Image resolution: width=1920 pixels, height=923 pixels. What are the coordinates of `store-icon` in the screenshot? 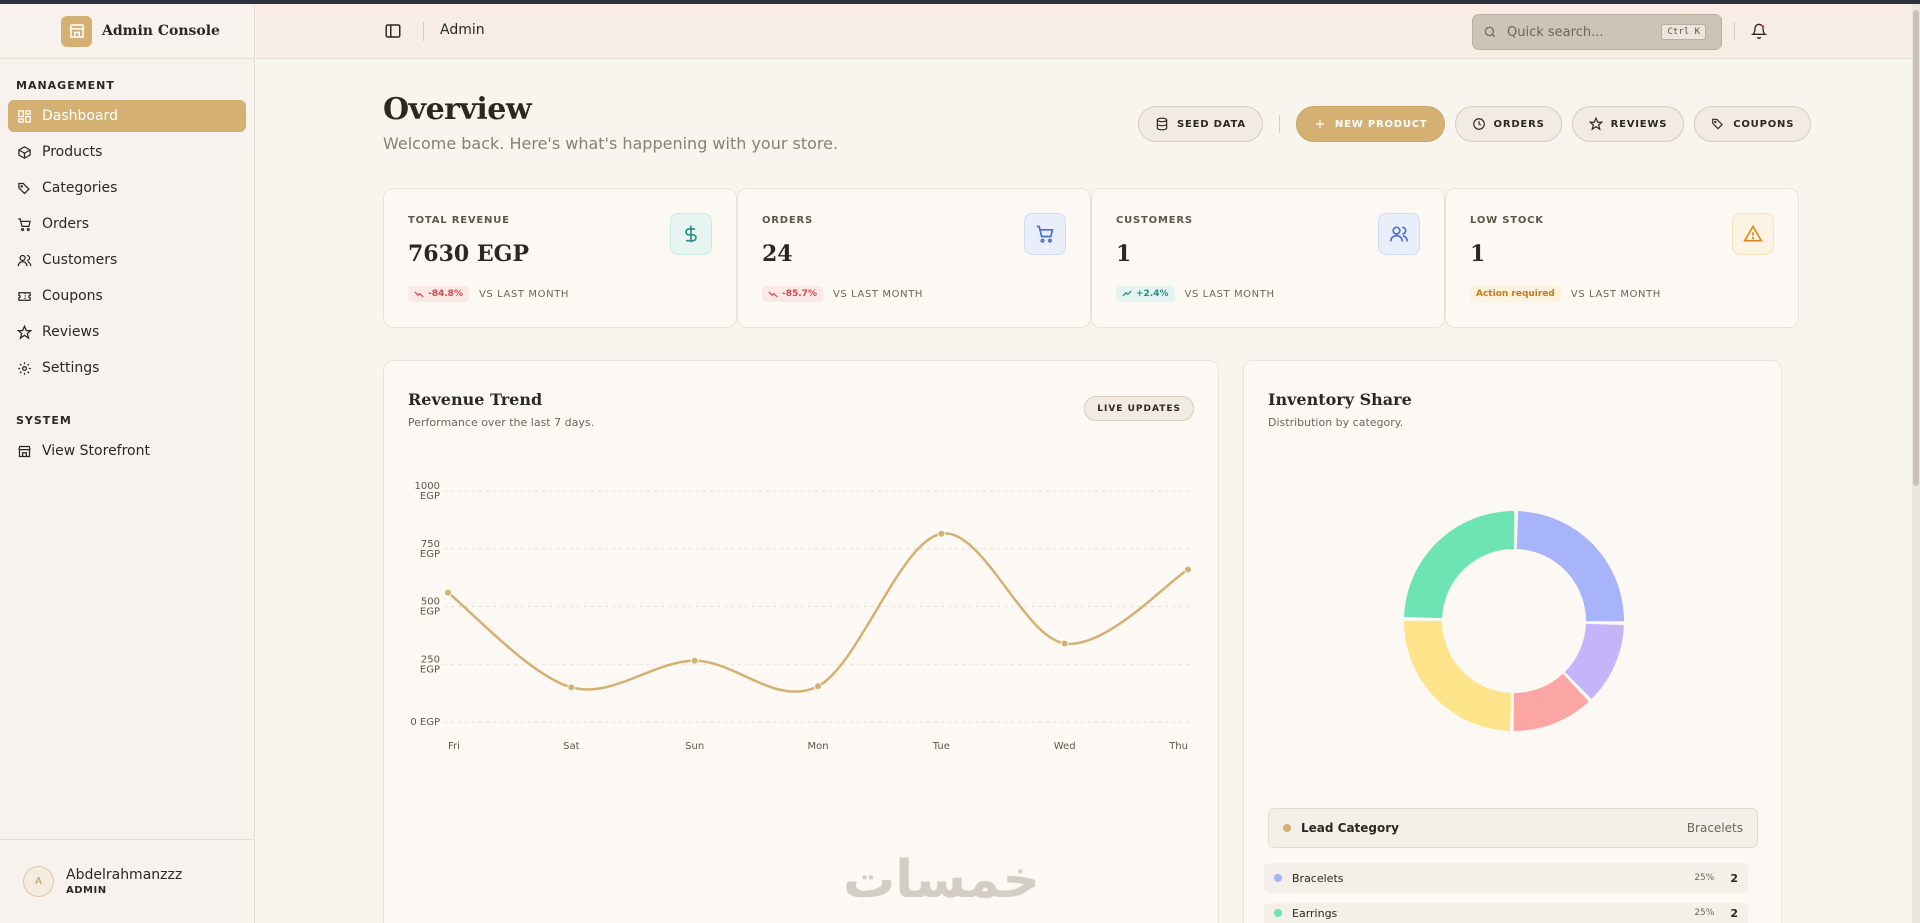 It's located at (24, 451).